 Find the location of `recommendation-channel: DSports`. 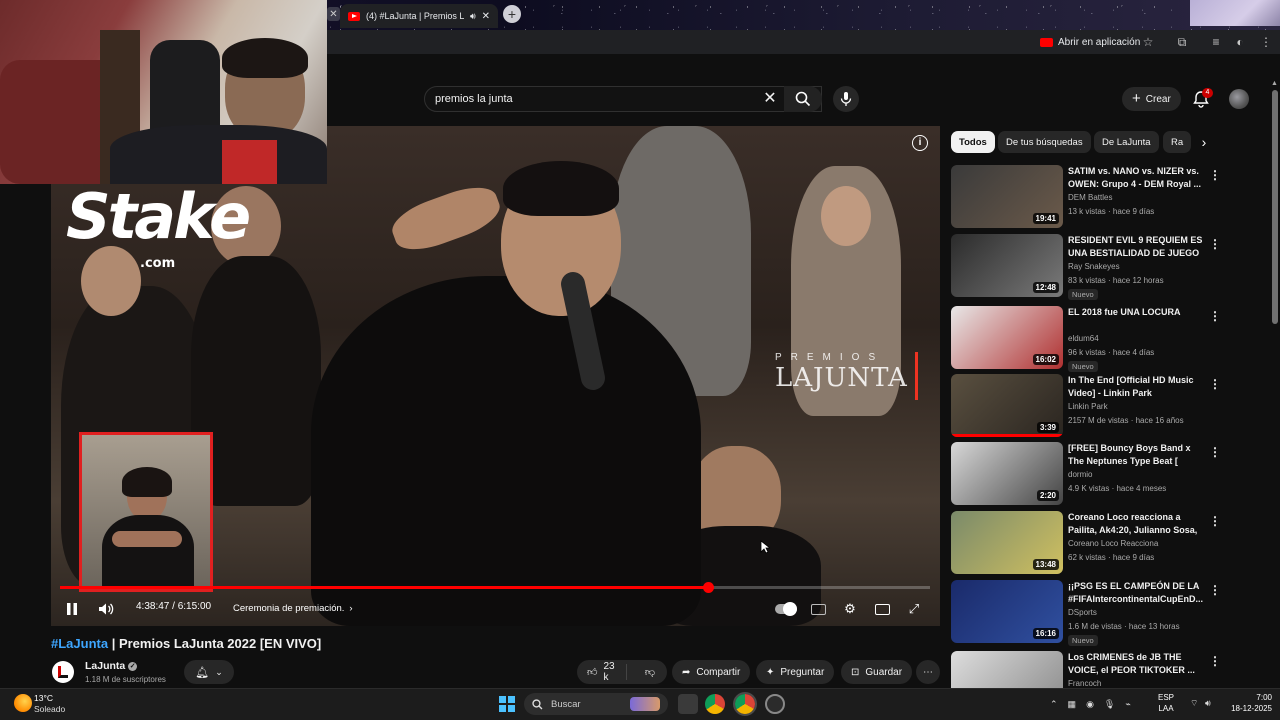

recommendation-channel: DSports is located at coordinates (1082, 612).